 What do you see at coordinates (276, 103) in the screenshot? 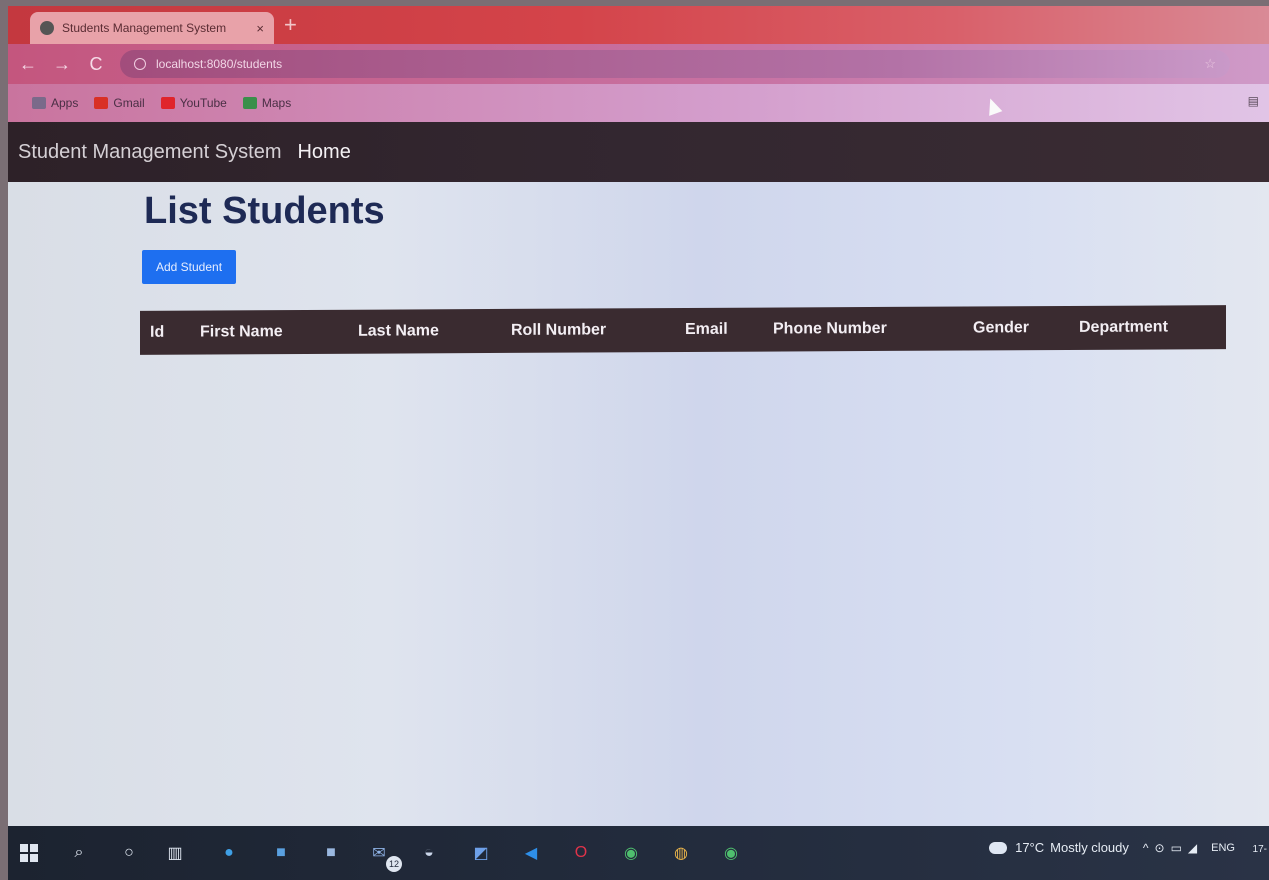
I see `bookmark-label: Maps` at bounding box center [276, 103].